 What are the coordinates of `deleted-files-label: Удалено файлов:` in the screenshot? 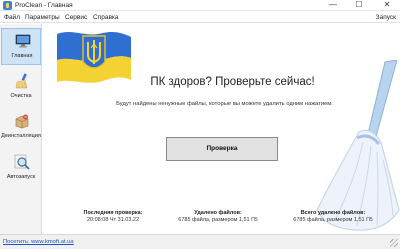 It's located at (218, 213).